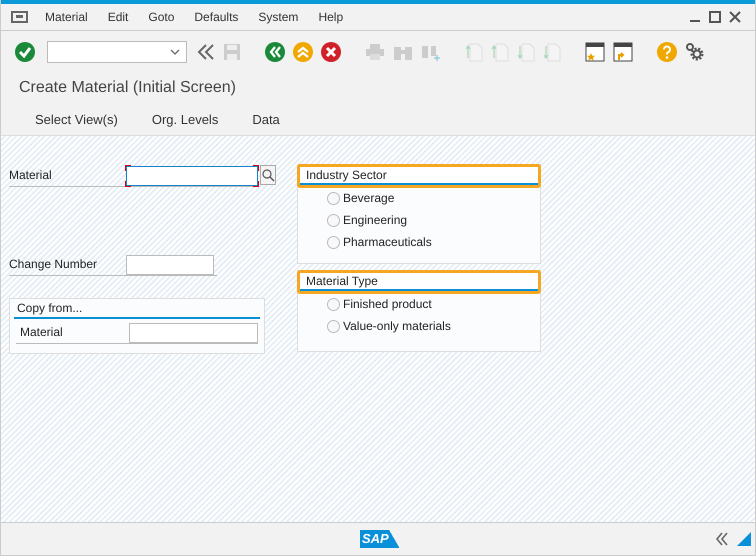 The image size is (756, 556). I want to click on settings-icon, so click(695, 52).